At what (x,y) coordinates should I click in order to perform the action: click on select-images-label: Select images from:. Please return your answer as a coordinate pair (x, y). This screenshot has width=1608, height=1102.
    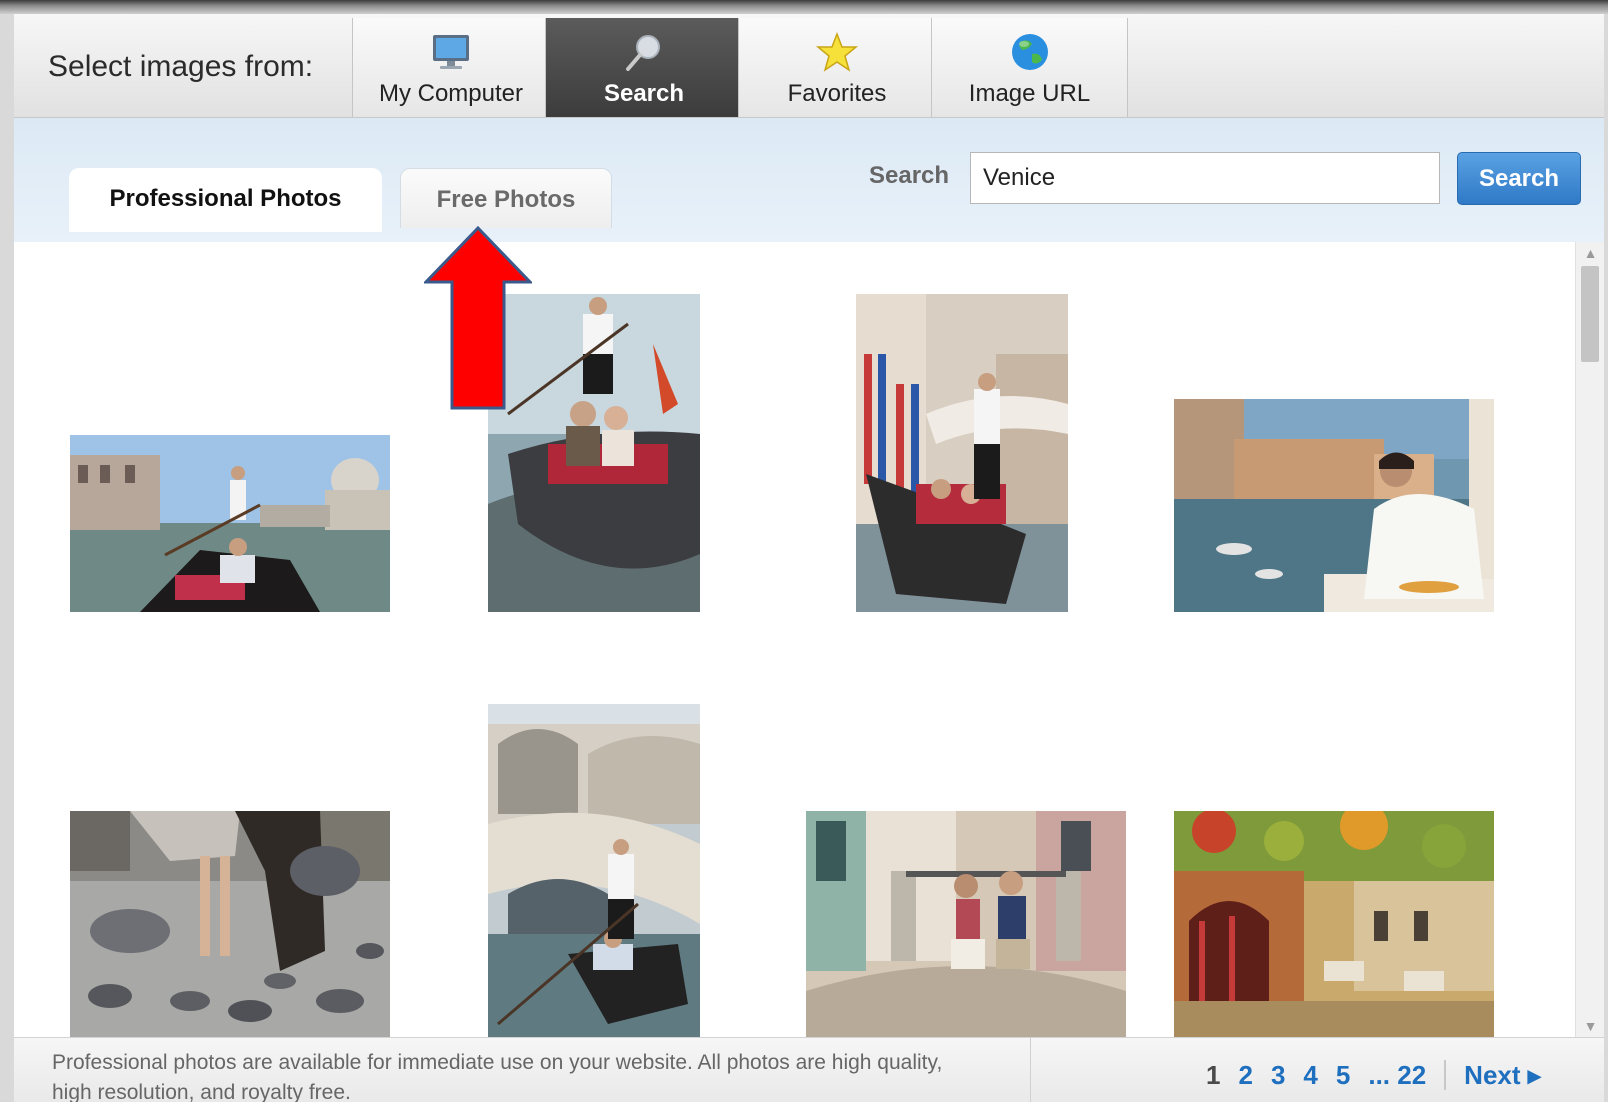
    Looking at the image, I should click on (181, 66).